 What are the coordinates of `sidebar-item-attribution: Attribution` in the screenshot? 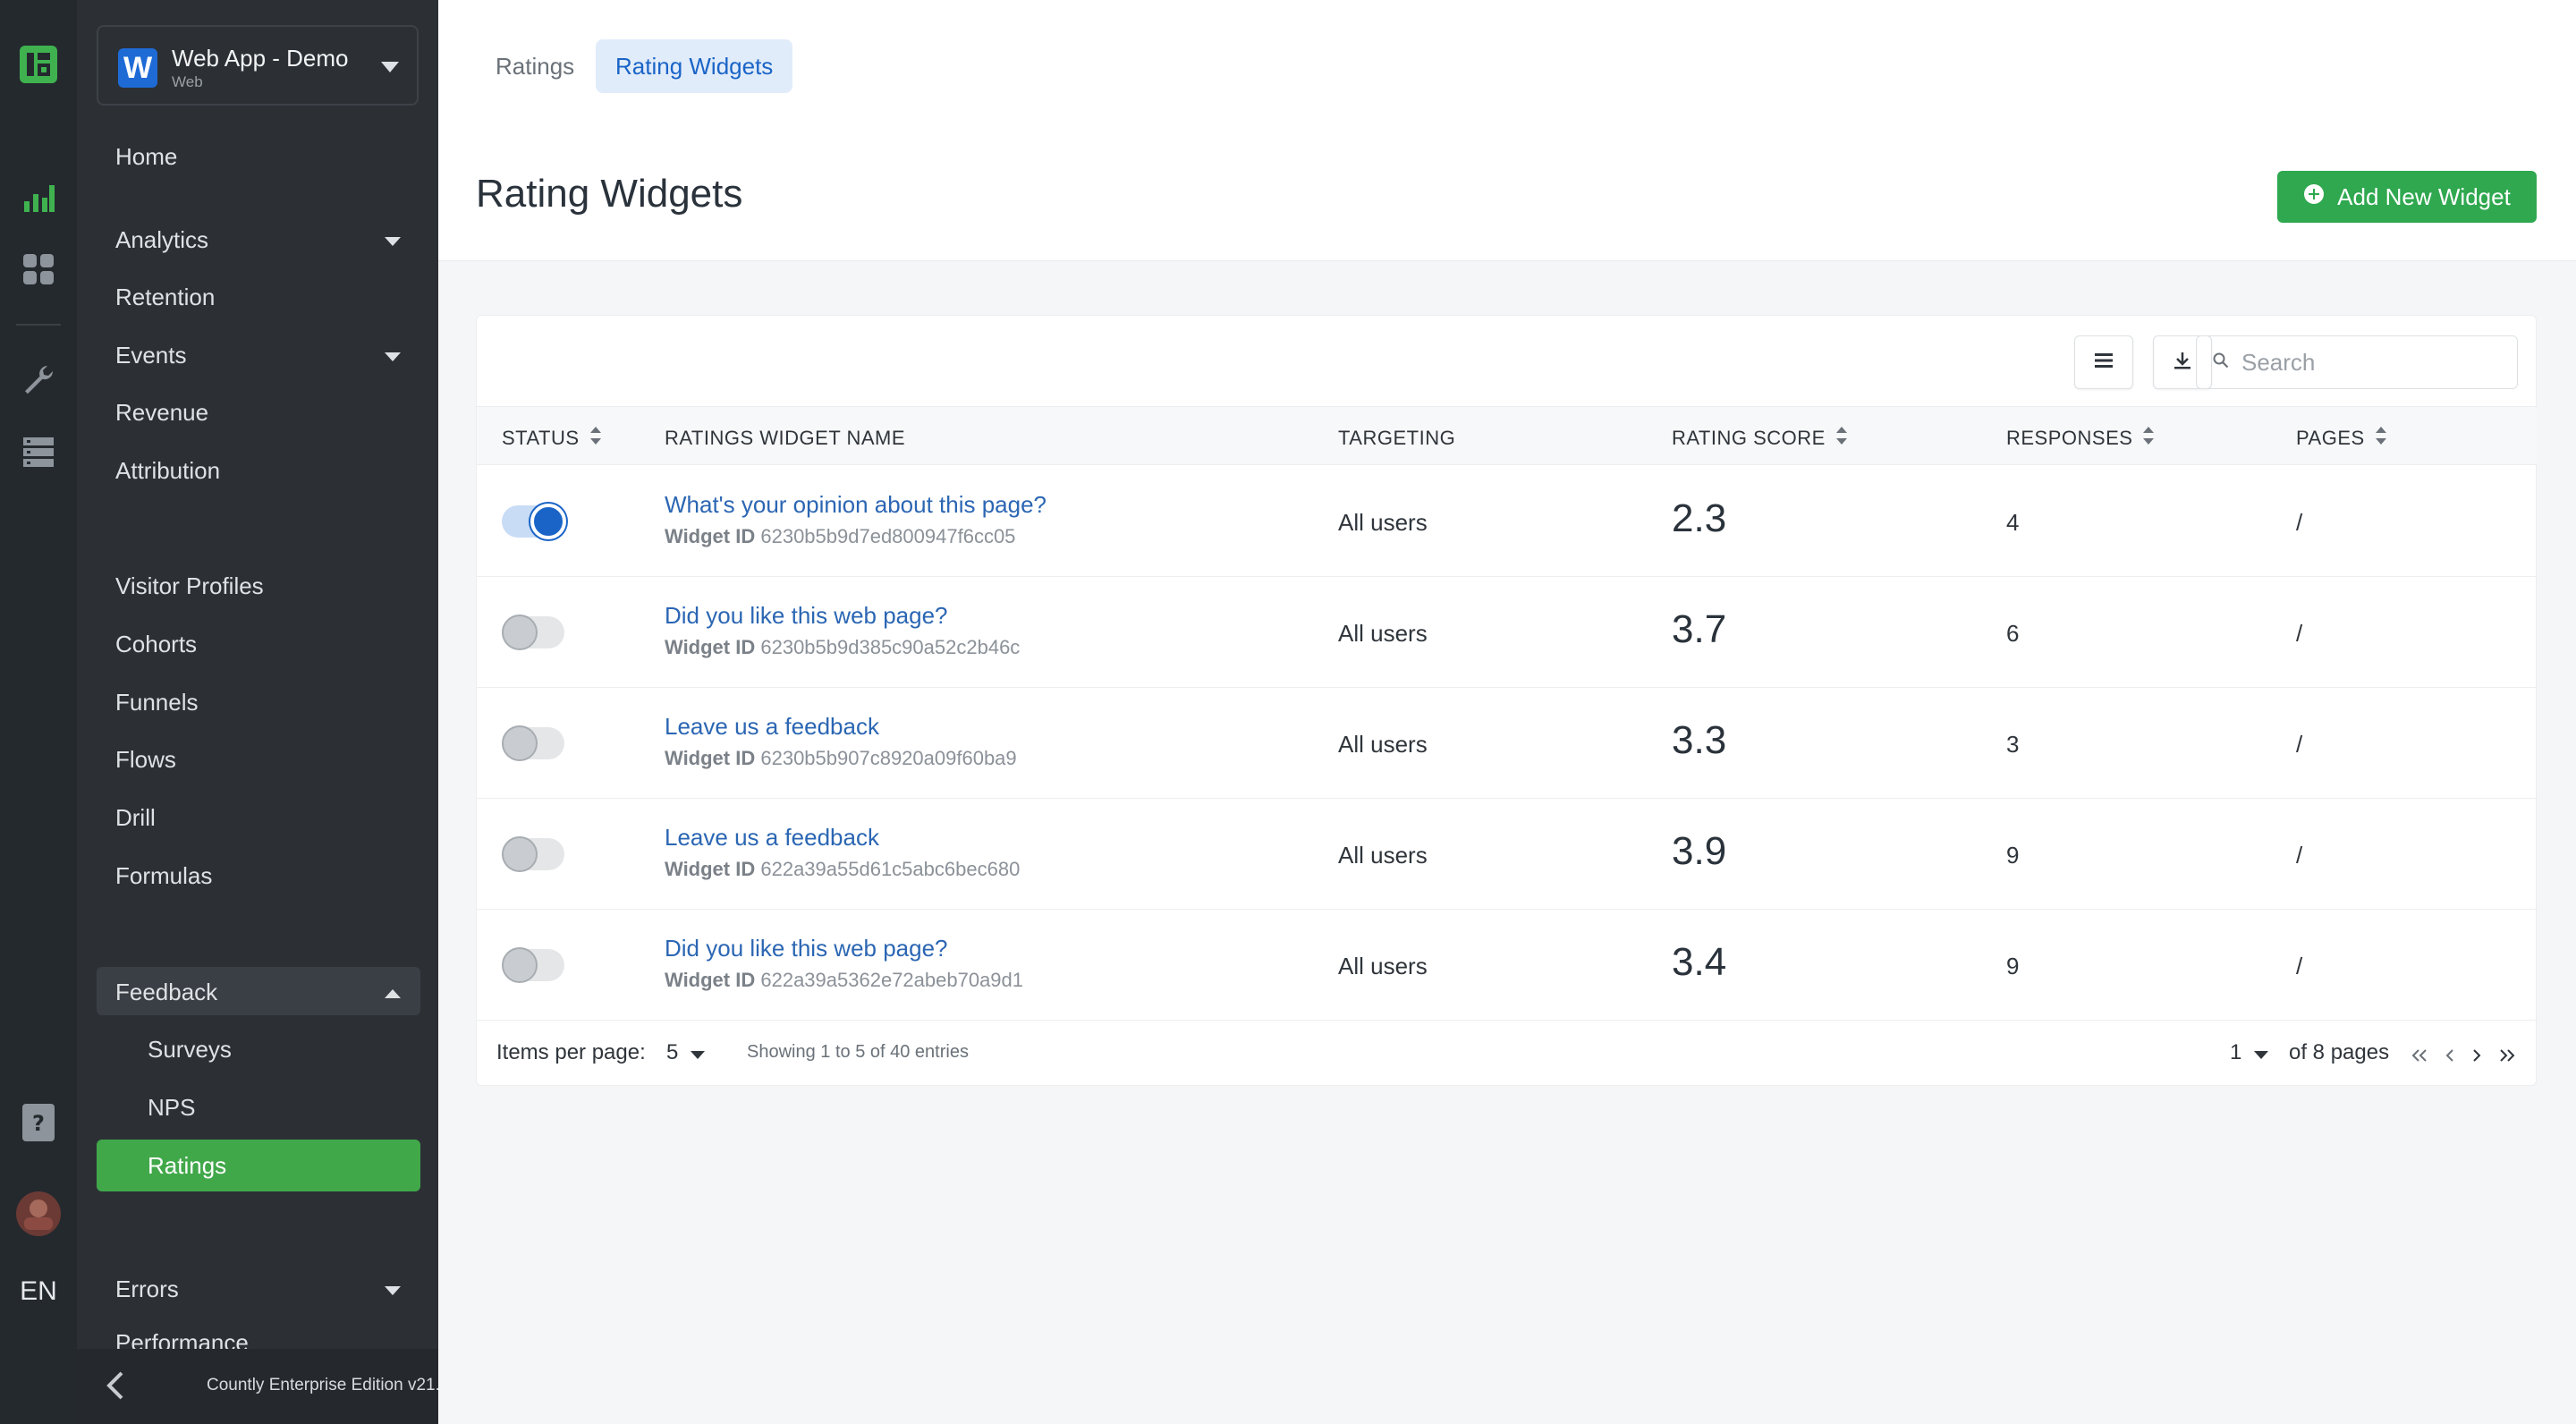 It's located at (167, 471).